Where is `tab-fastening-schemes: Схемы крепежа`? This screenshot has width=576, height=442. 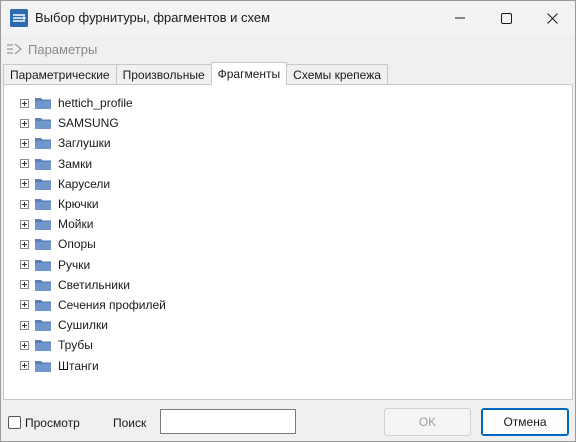
tab-fastening-schemes: Схемы крепежа is located at coordinates (337, 74).